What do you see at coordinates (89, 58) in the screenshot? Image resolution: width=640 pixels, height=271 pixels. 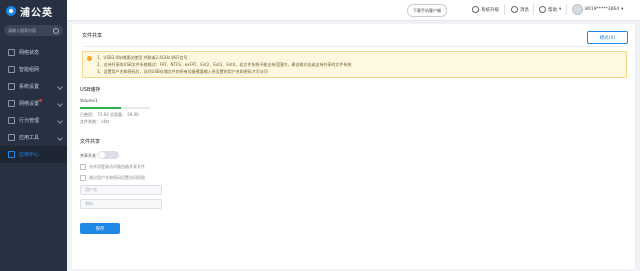 I see `warning-icon` at bounding box center [89, 58].